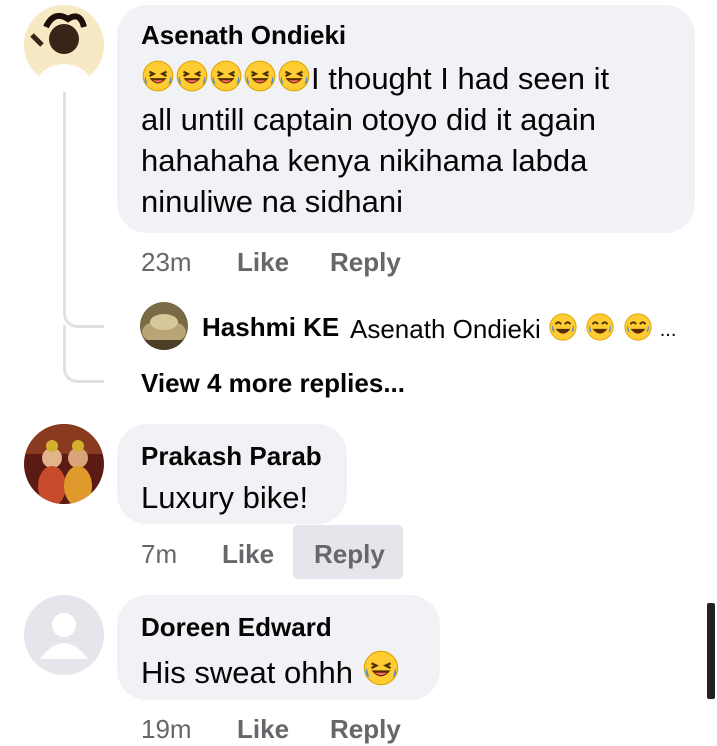 The image size is (717, 746). I want to click on comment-text-line: I thought I had seen it, so click(460, 78).